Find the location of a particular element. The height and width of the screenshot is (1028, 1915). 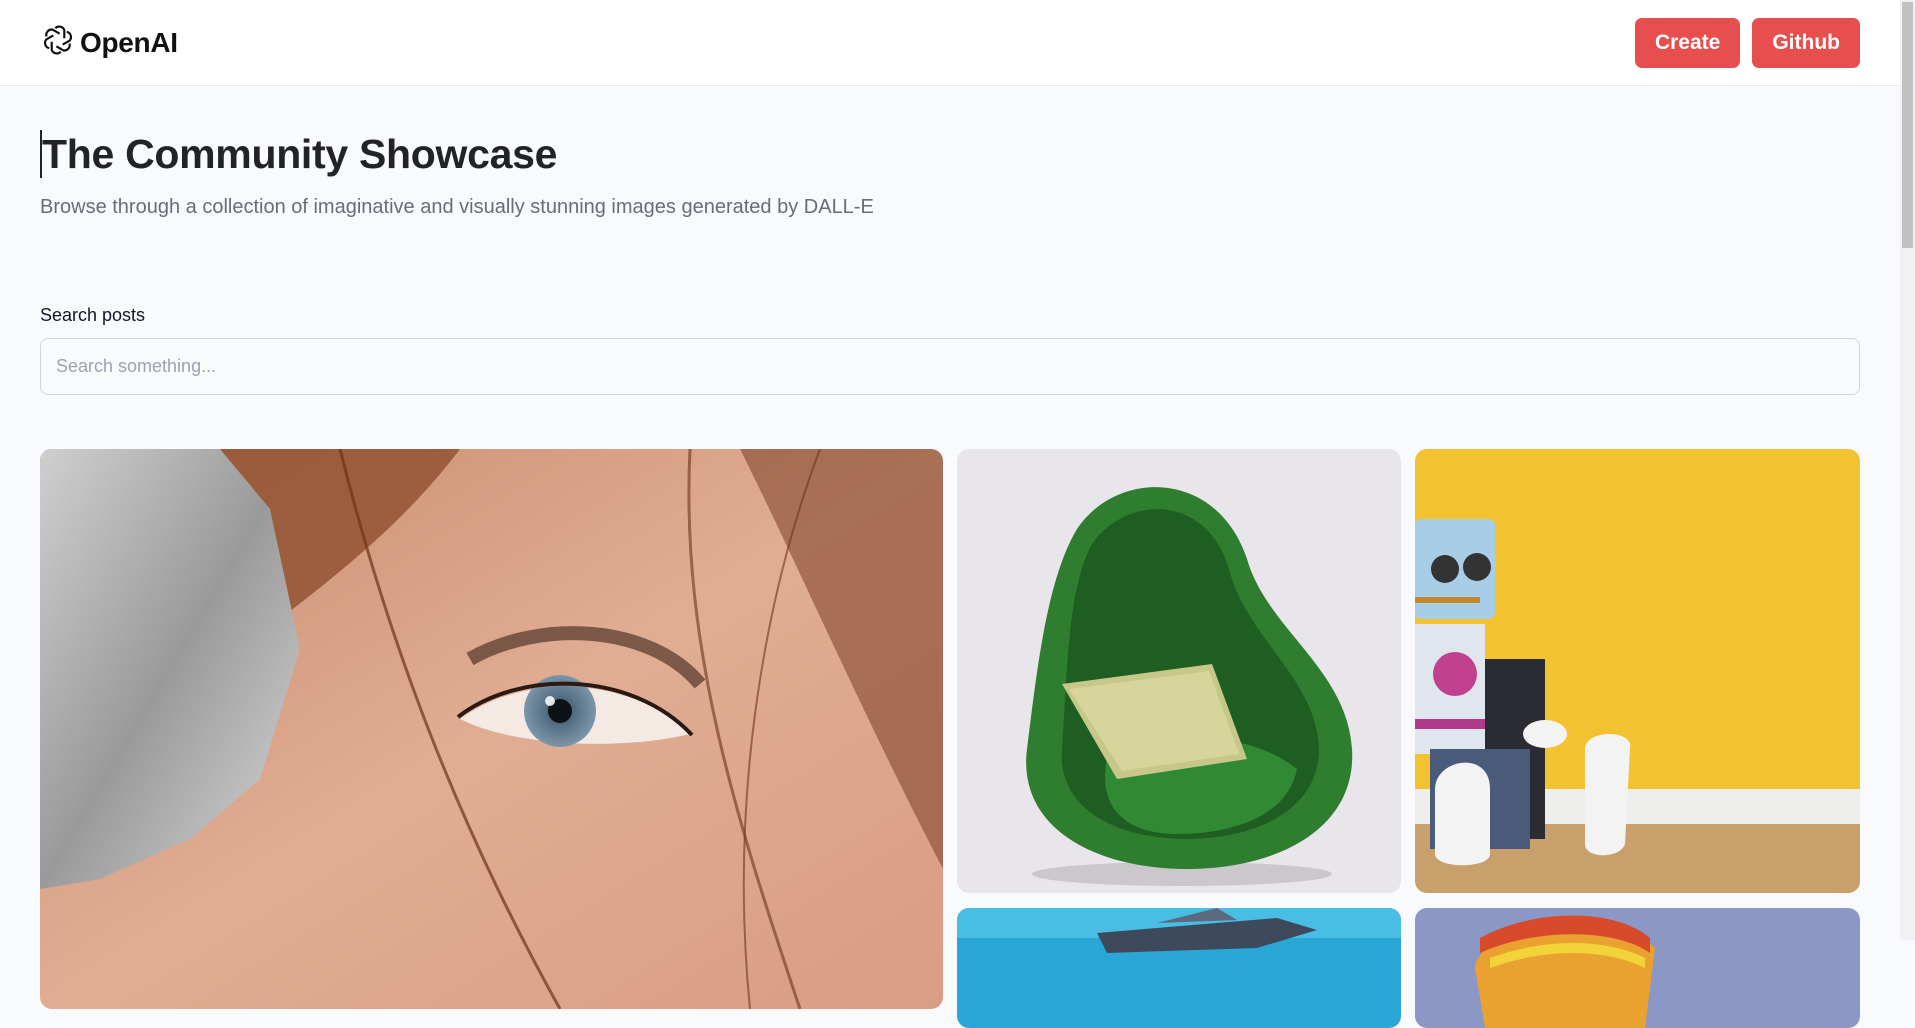

openai-logo: OpenAI is located at coordinates (109, 42).